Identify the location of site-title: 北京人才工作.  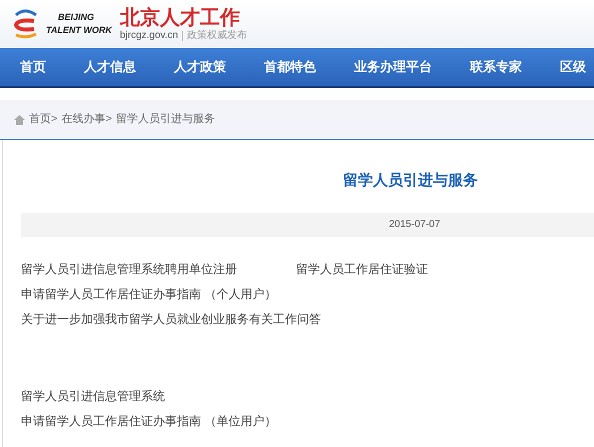
(180, 17).